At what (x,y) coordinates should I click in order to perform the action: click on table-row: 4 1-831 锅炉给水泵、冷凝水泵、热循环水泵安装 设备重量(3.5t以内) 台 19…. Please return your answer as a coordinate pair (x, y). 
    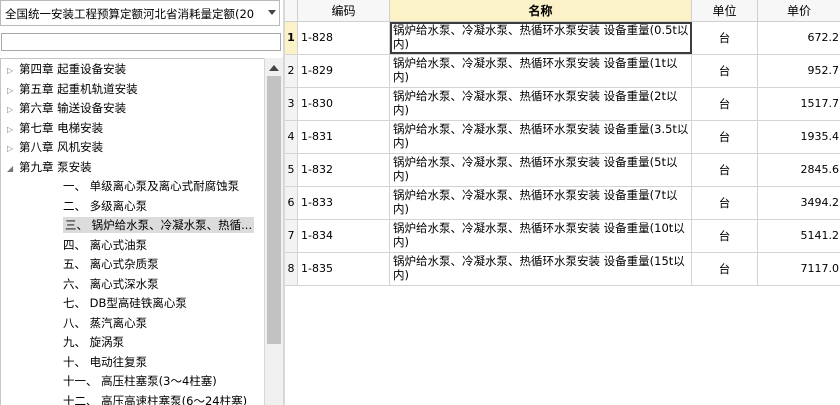
    Looking at the image, I should click on (562, 137).